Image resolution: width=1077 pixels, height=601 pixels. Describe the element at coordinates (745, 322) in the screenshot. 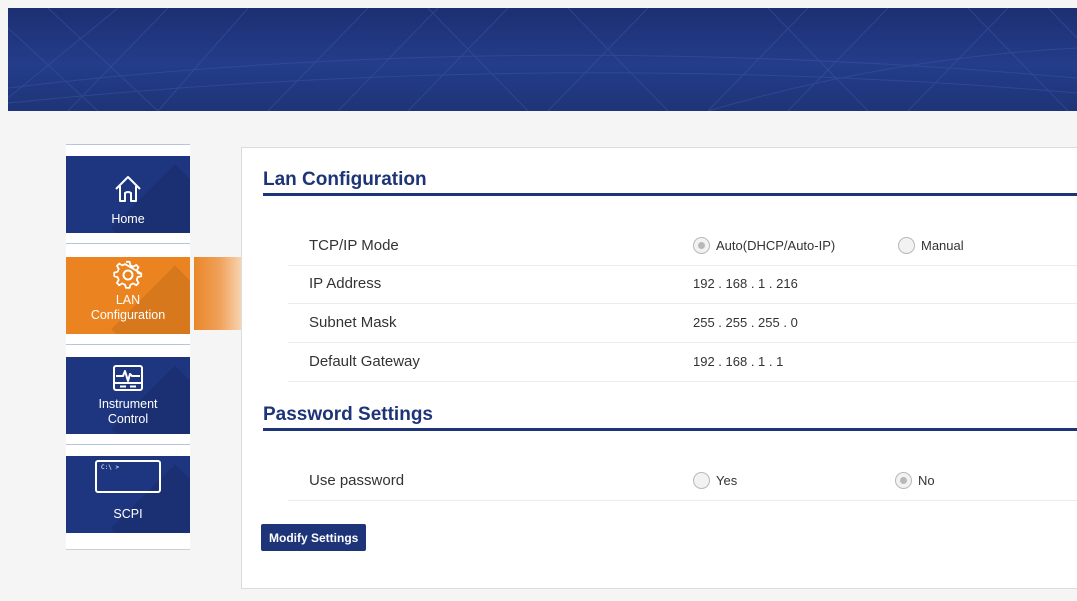

I see `subnet-mask-value: 255 . 255 . 255 . 0` at that location.